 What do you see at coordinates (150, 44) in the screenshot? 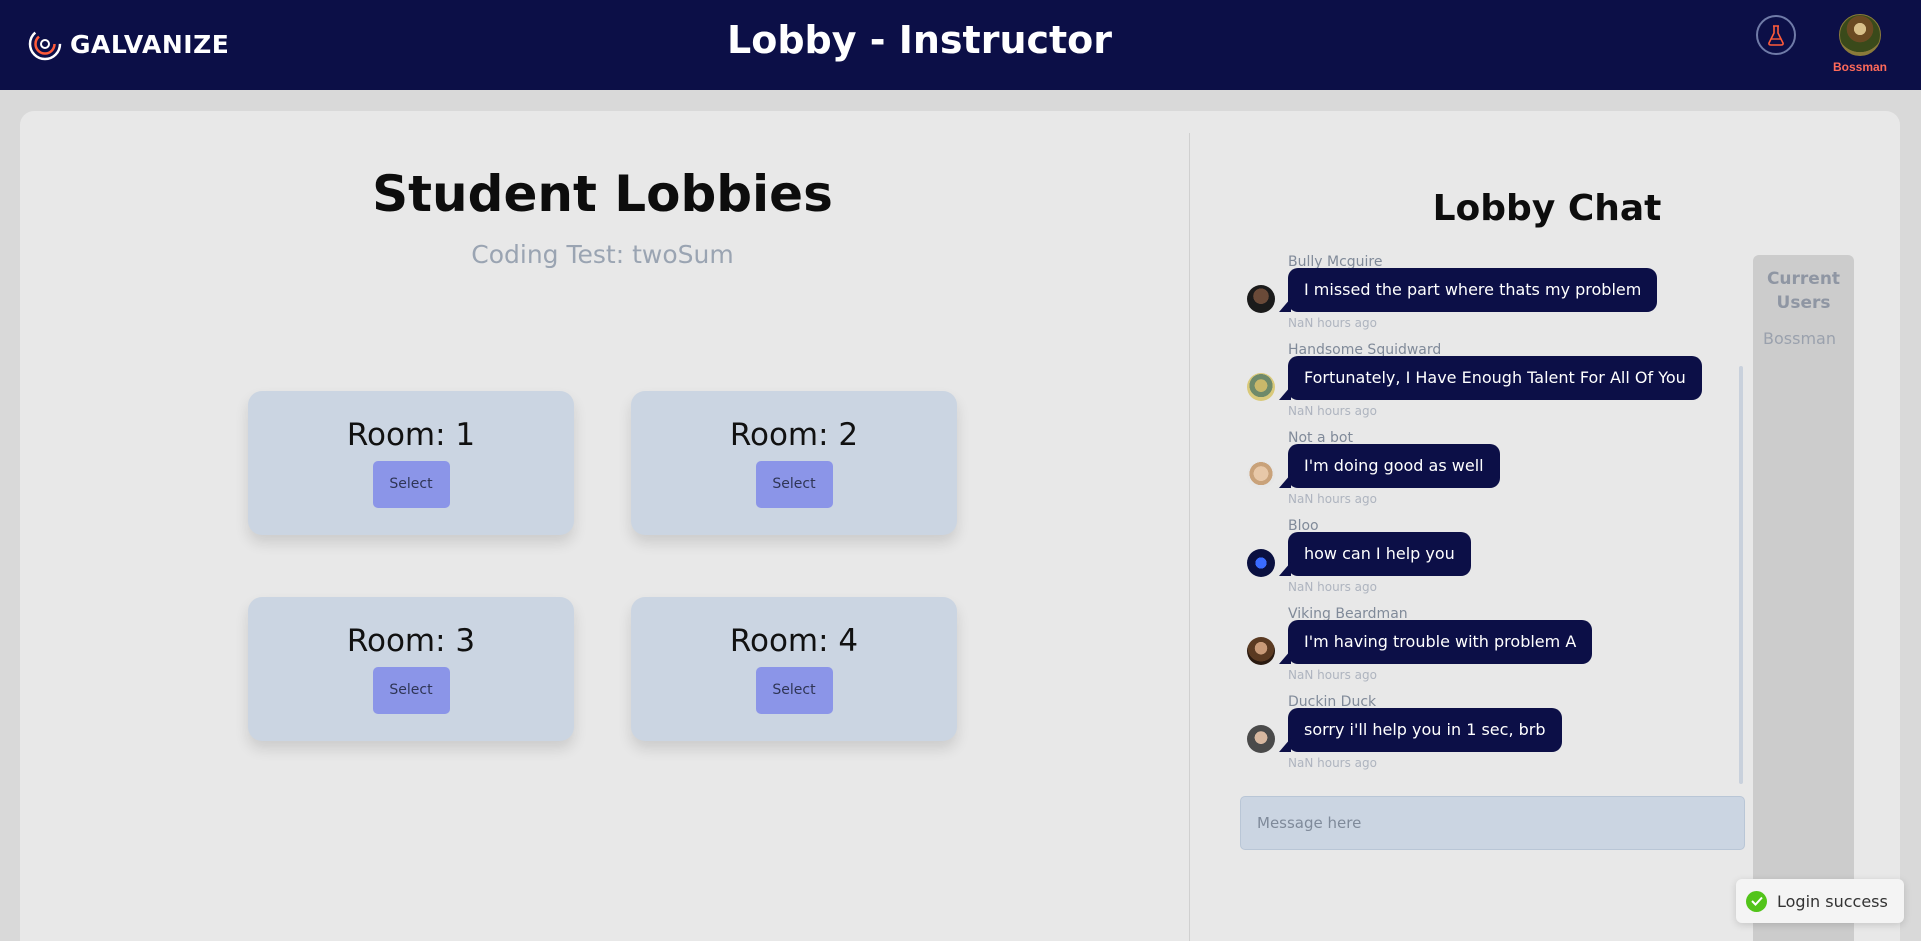
I see `brand-name: GALVANIZE` at bounding box center [150, 44].